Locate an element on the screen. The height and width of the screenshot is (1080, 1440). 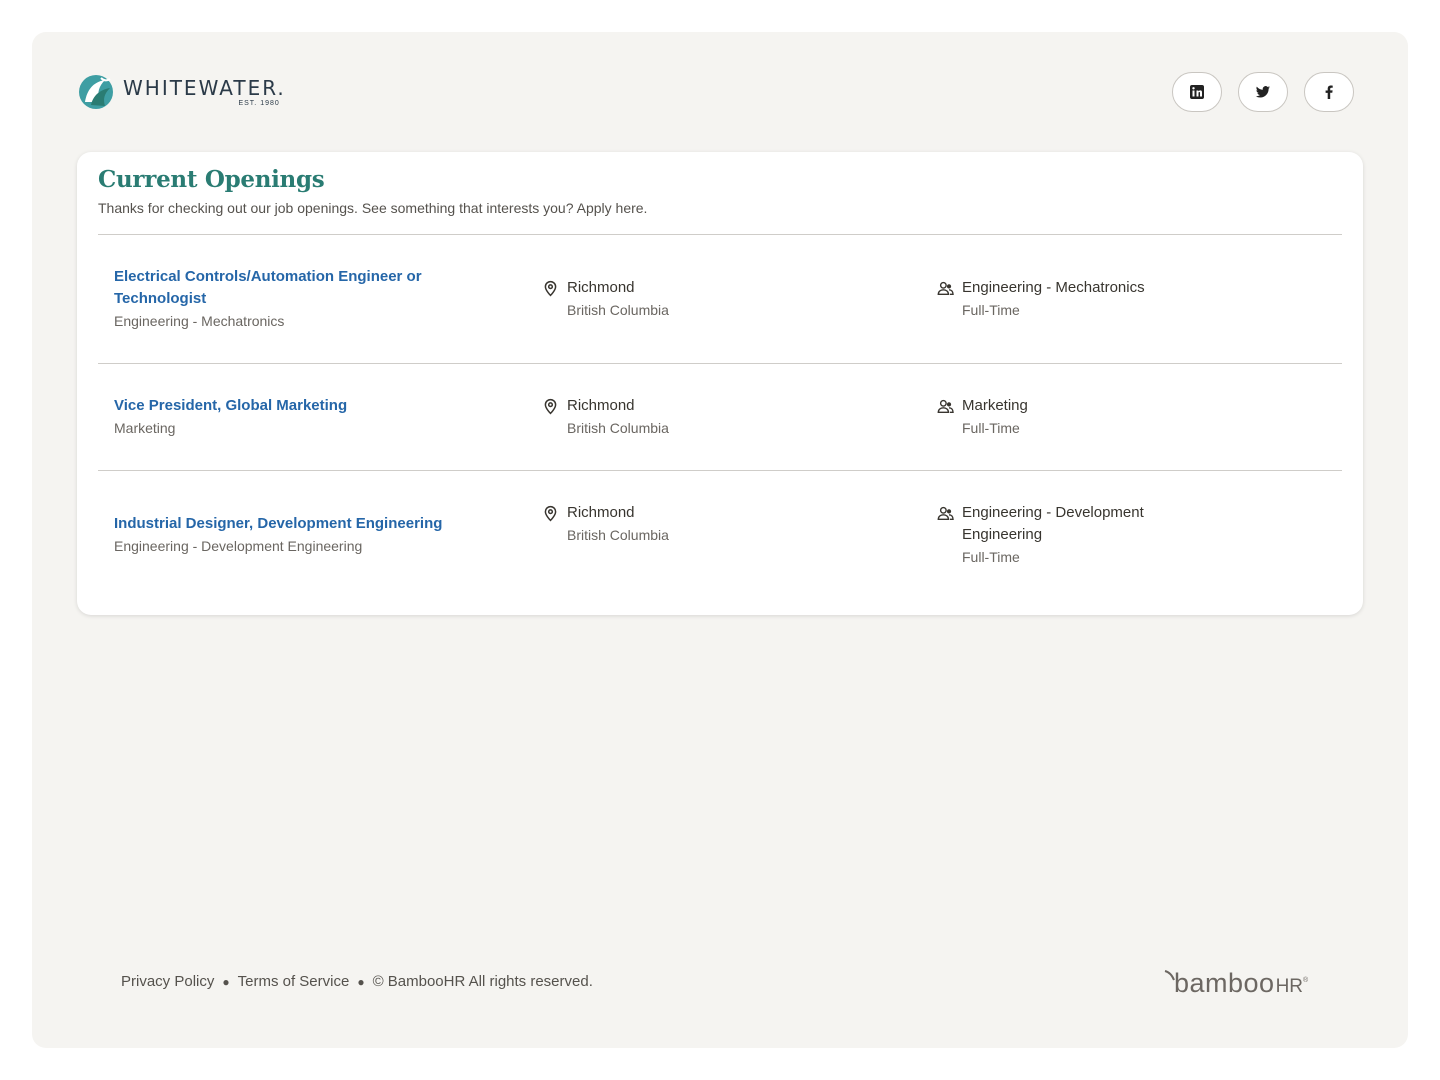
job-department-team-cont: Engineering is located at coordinates (1002, 534).